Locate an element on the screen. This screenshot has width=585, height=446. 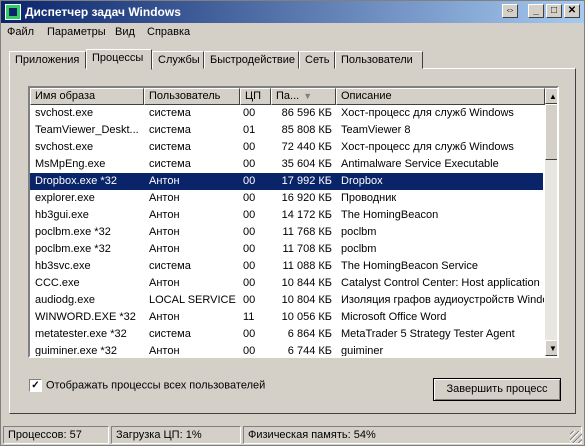
process-memory: 11 088 КБ is located at coordinates (307, 266).